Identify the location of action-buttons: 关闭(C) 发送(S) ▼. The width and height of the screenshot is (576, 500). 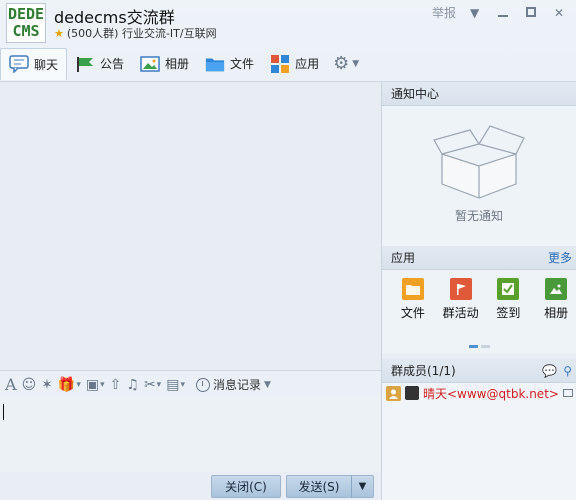
(292, 486).